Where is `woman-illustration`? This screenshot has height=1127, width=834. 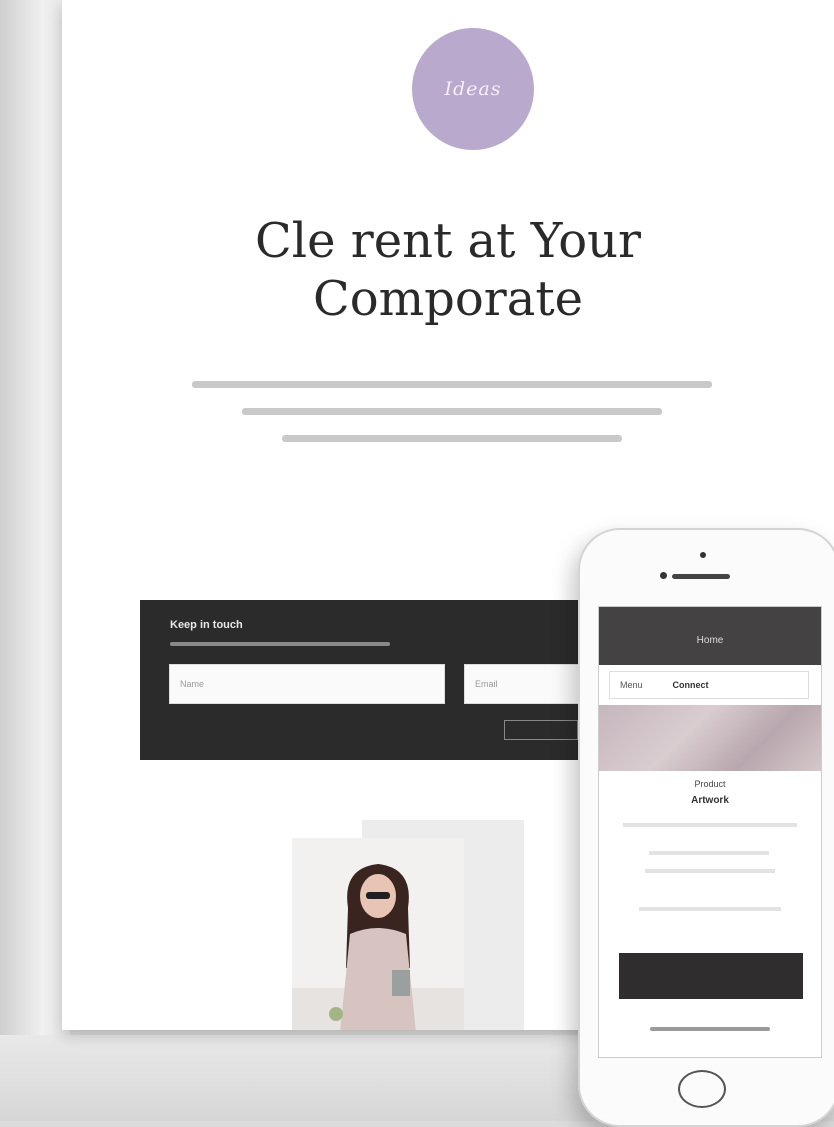 woman-illustration is located at coordinates (378, 947).